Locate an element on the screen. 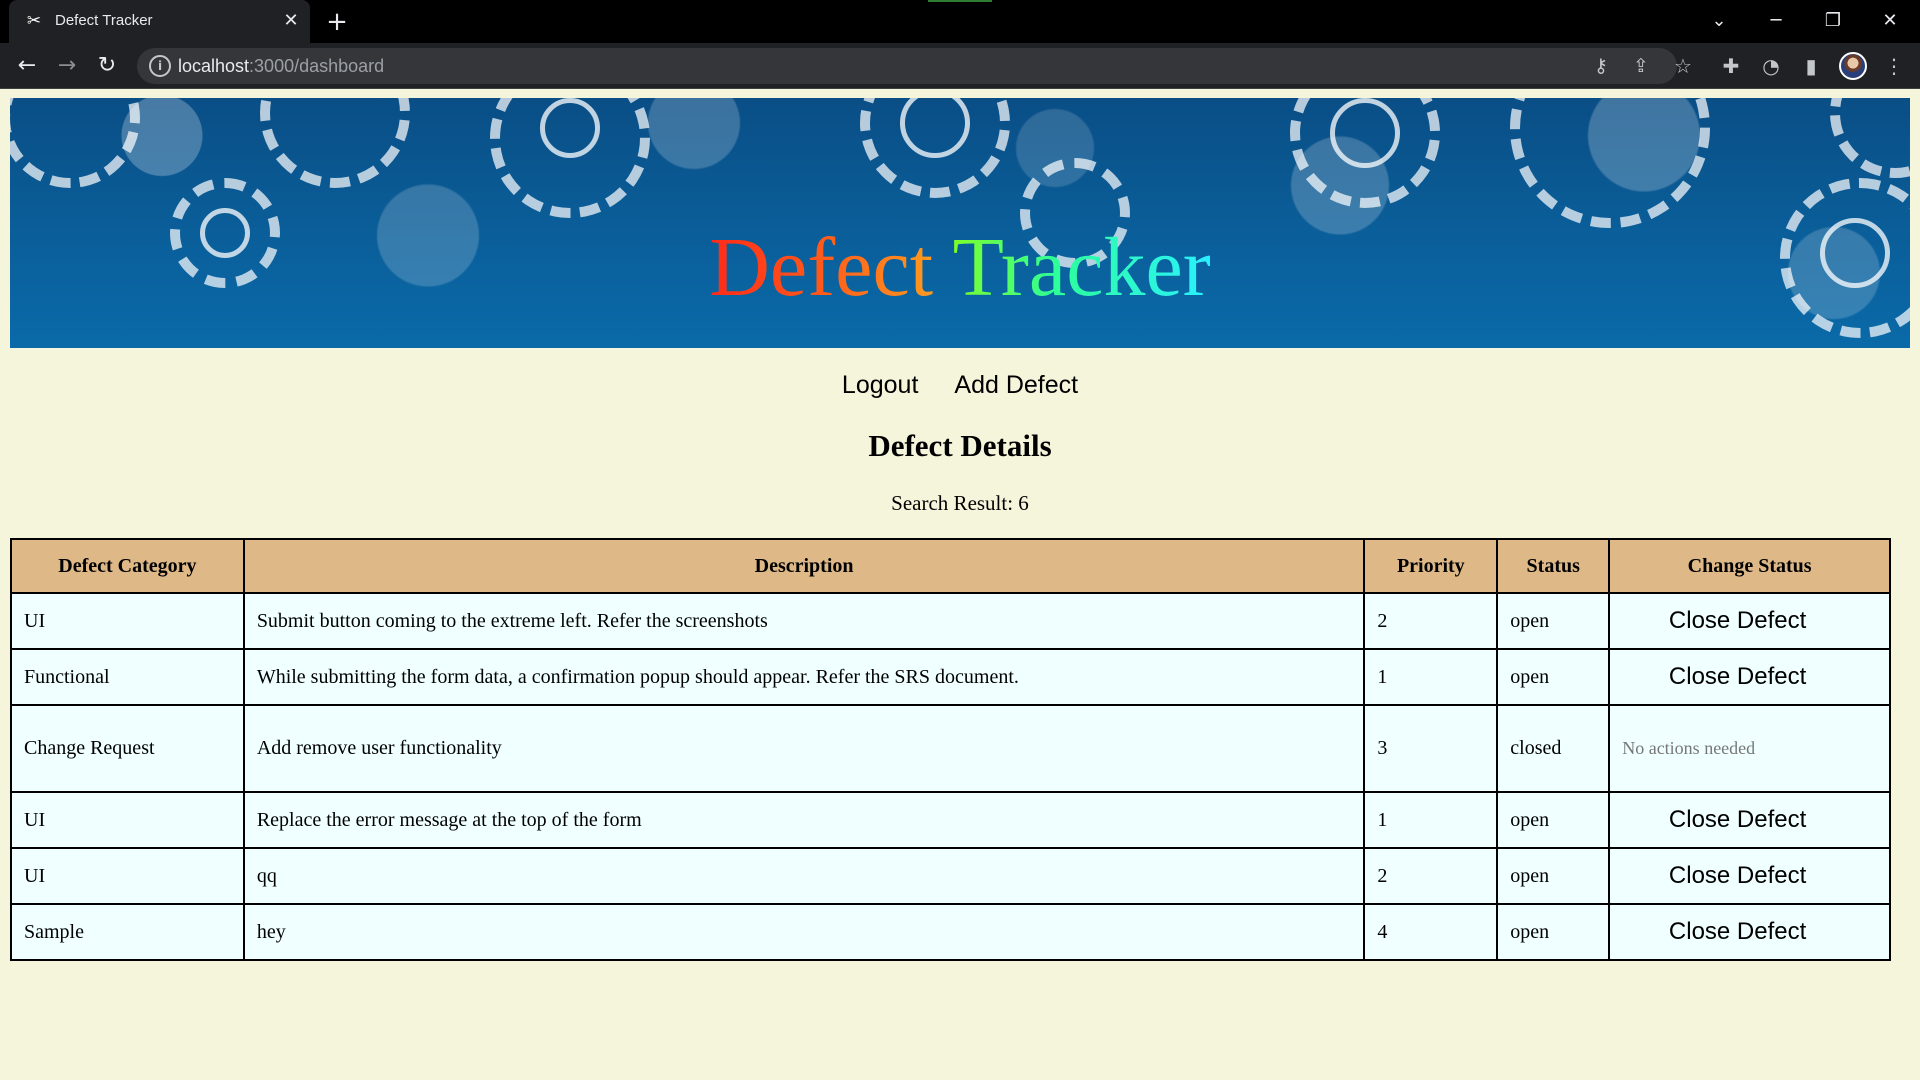 The height and width of the screenshot is (1080, 1920). cell-status: closed is located at coordinates (1553, 748).